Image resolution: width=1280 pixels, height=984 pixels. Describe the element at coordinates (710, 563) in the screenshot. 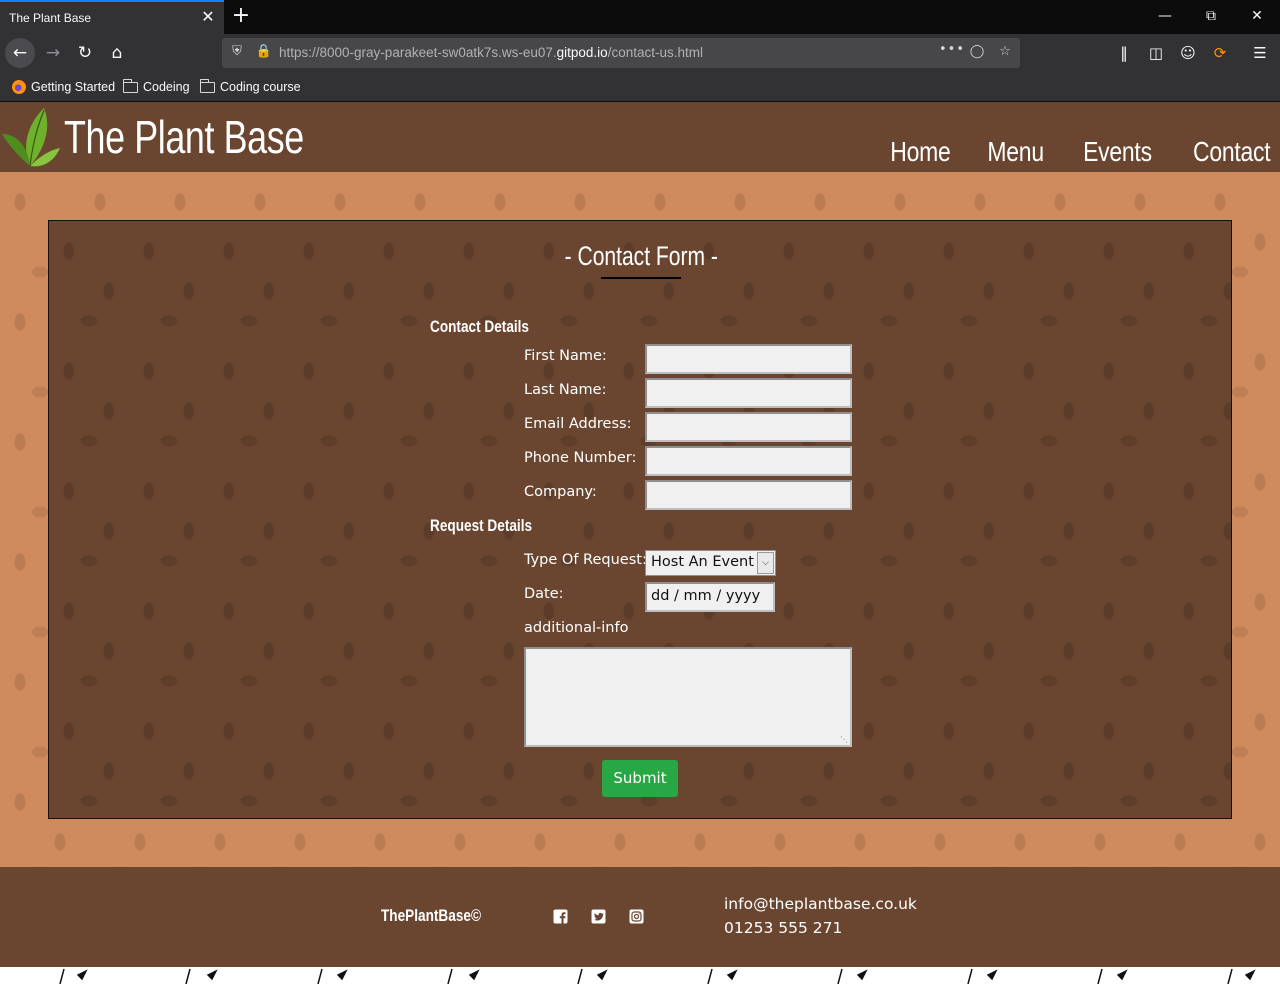

I see `request-type-select: Host An Event ⌵` at that location.